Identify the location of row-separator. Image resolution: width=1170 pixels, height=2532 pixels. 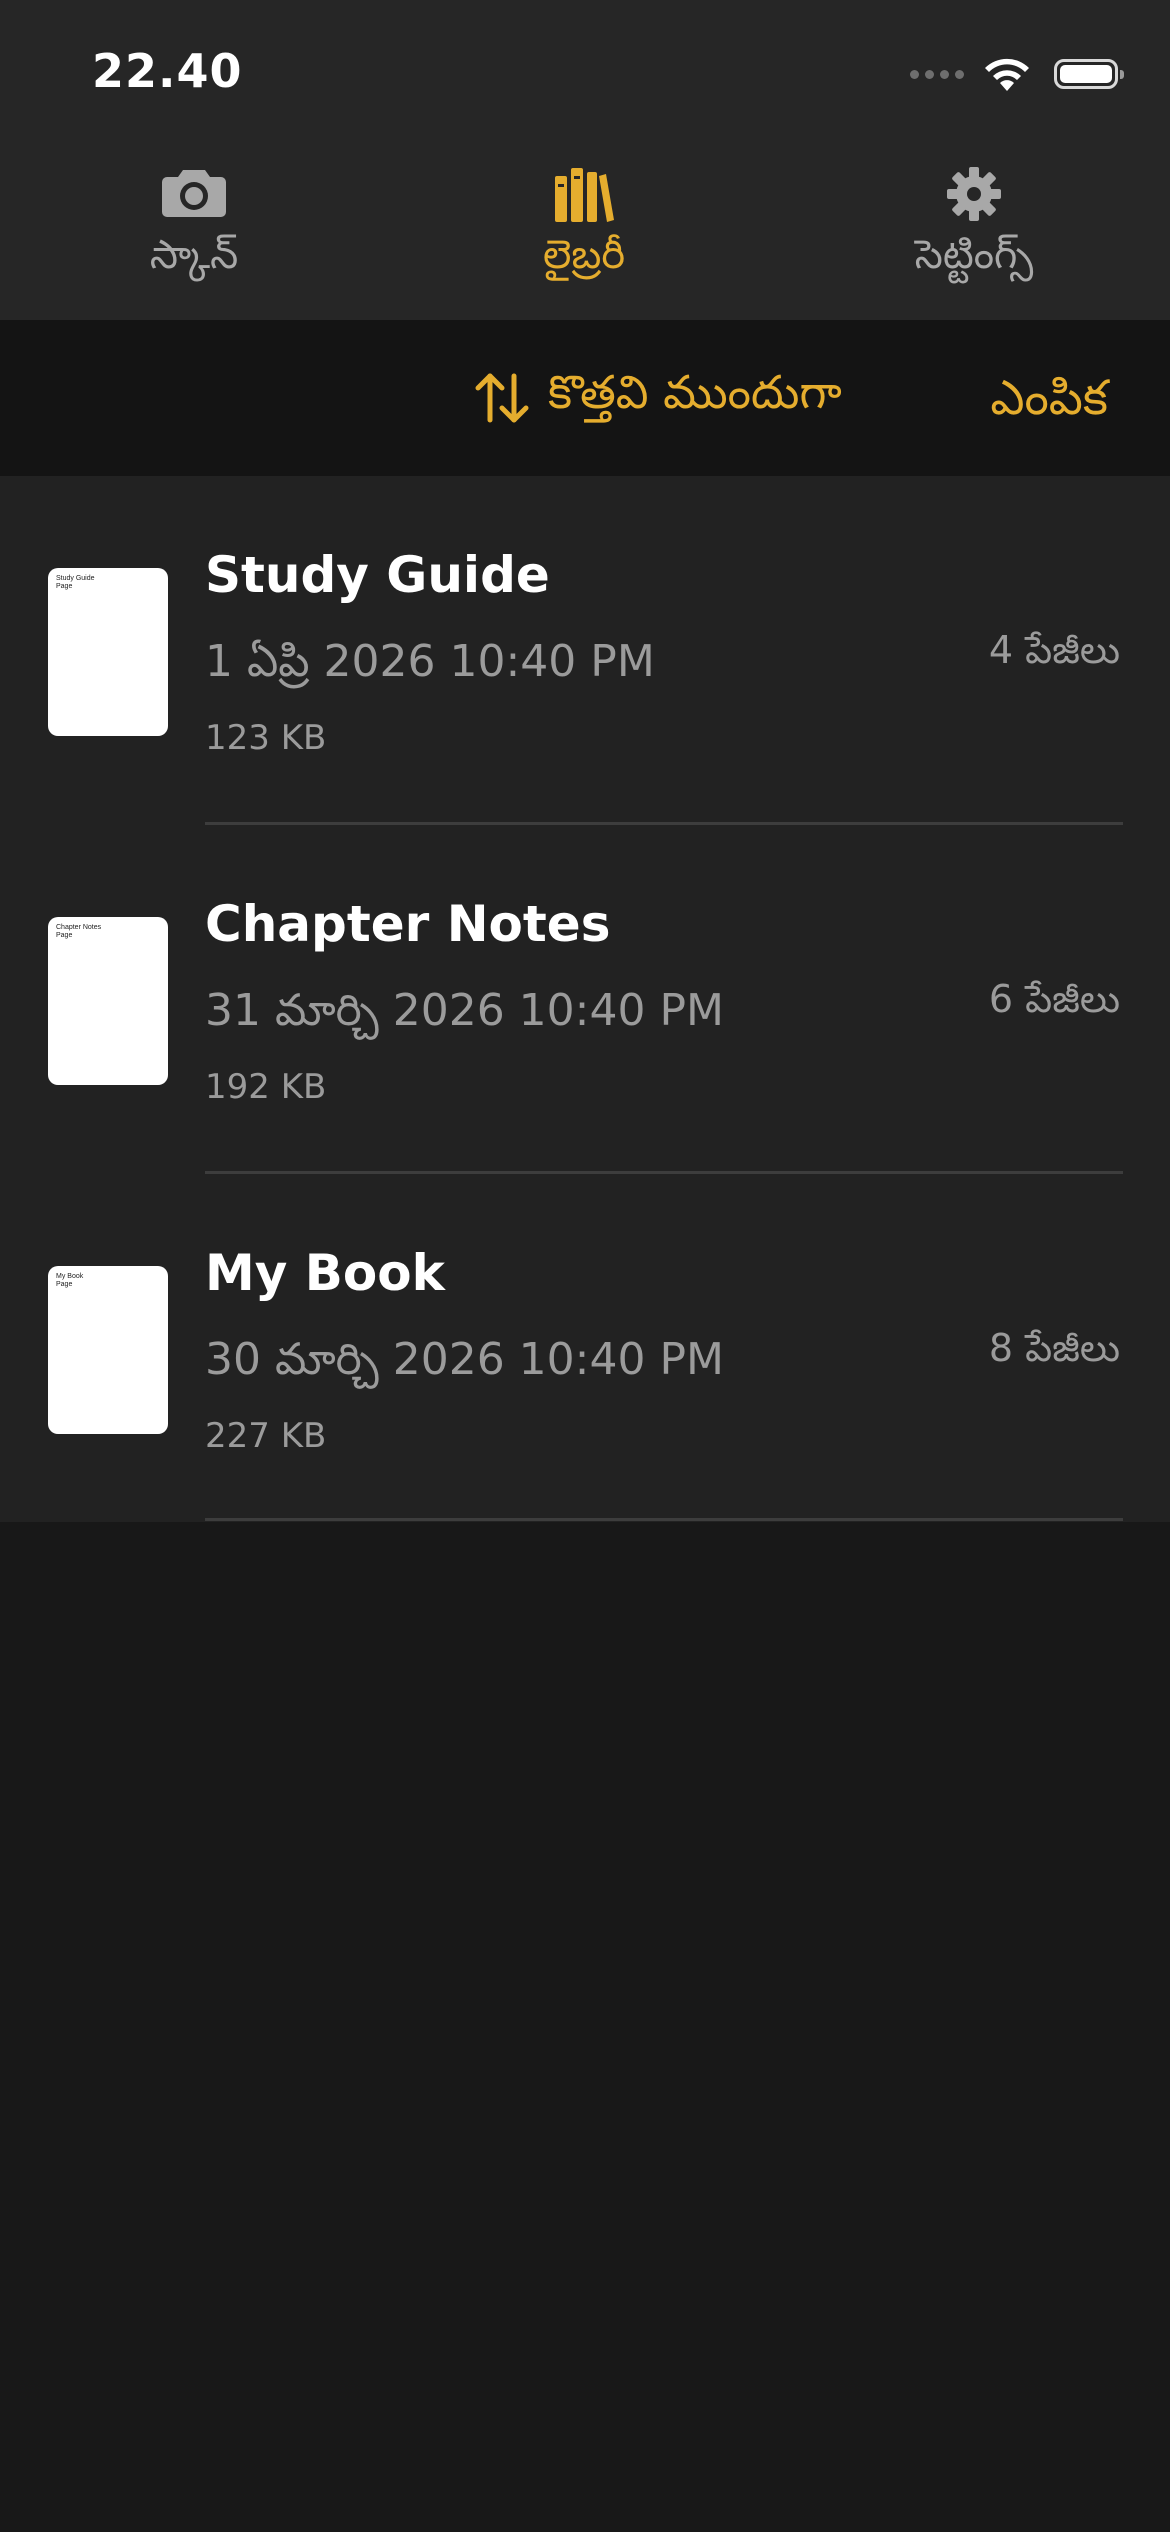
(664, 1519).